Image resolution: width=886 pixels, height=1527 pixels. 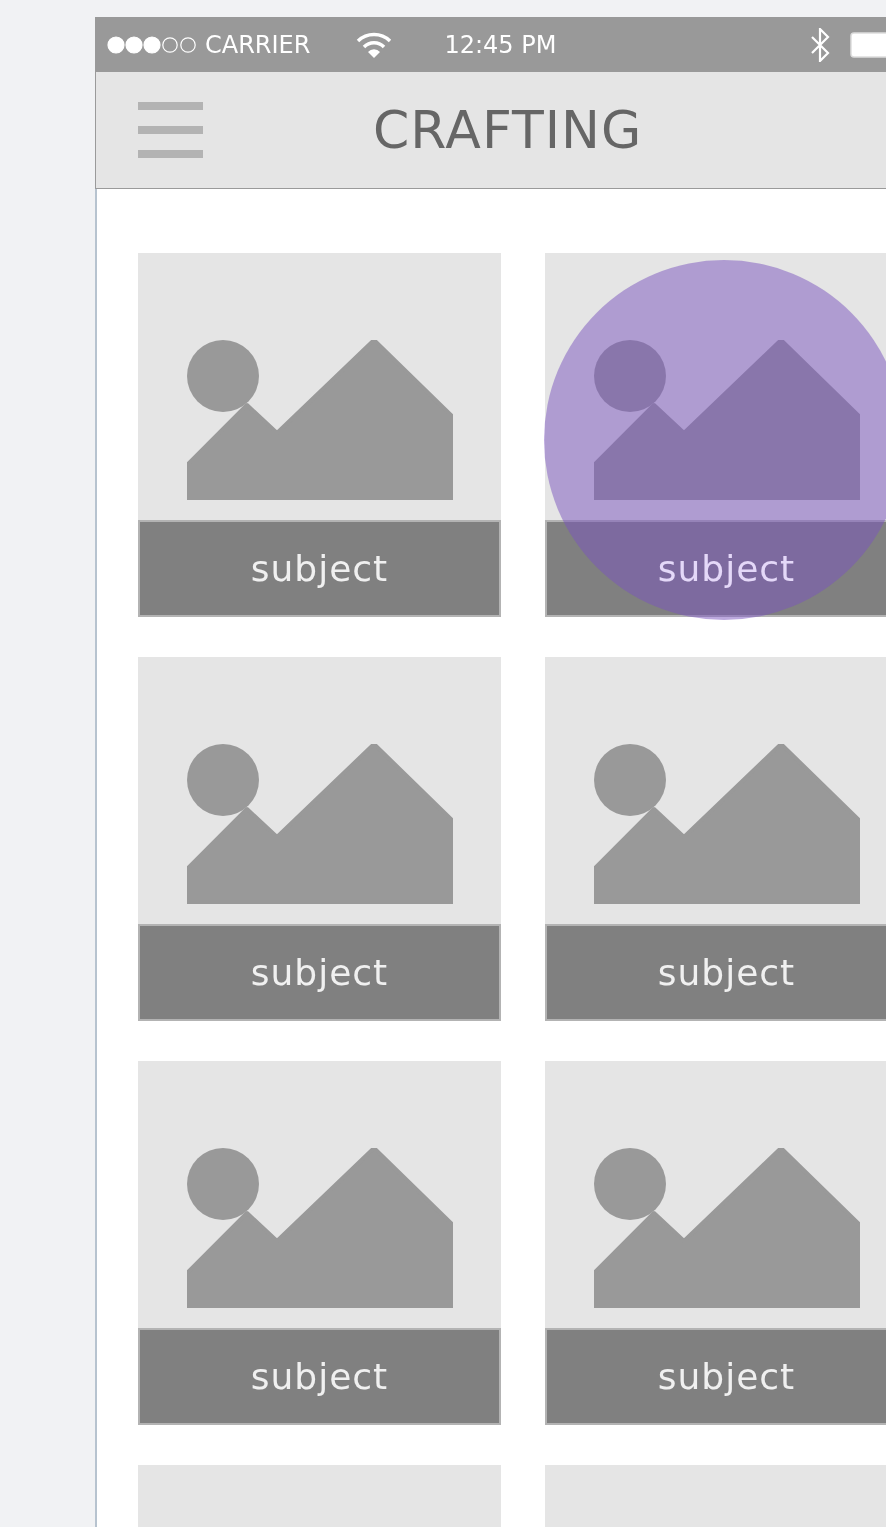 I want to click on menu-icon, so click(x=170, y=130).